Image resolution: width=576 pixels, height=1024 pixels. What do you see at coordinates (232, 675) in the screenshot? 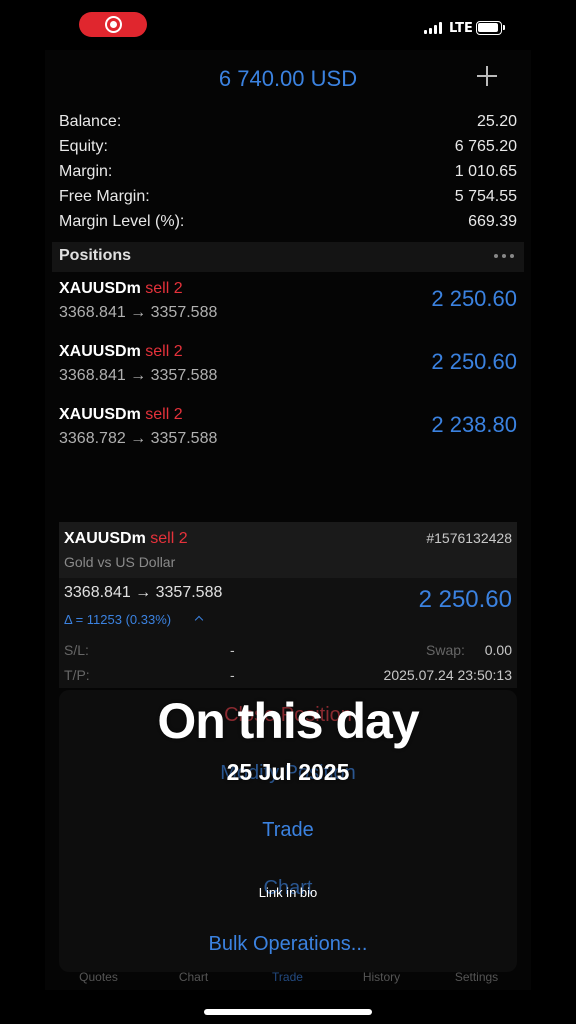
I see `tp-value: -` at bounding box center [232, 675].